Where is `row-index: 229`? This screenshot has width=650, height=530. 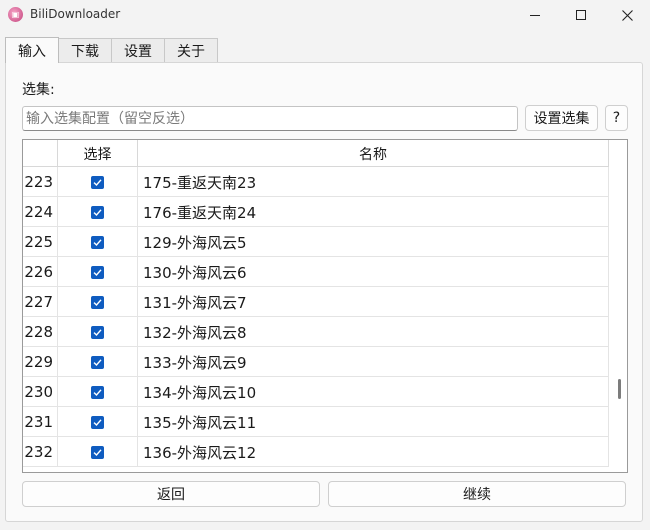 row-index: 229 is located at coordinates (38, 362).